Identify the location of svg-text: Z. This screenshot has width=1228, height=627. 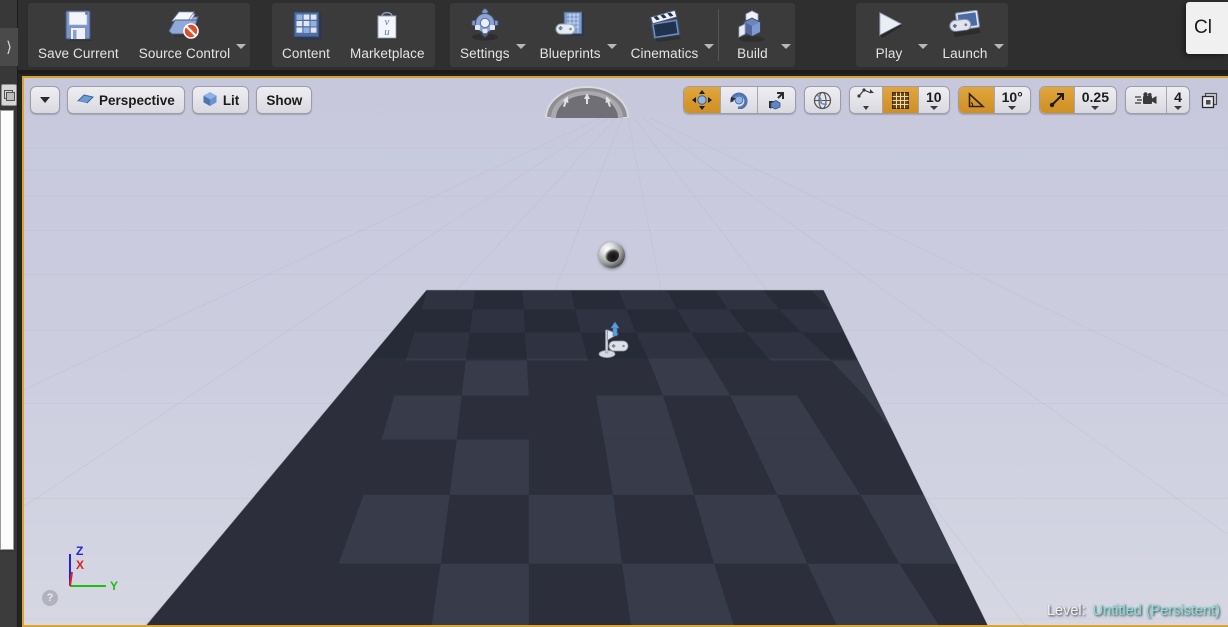
(79, 551).